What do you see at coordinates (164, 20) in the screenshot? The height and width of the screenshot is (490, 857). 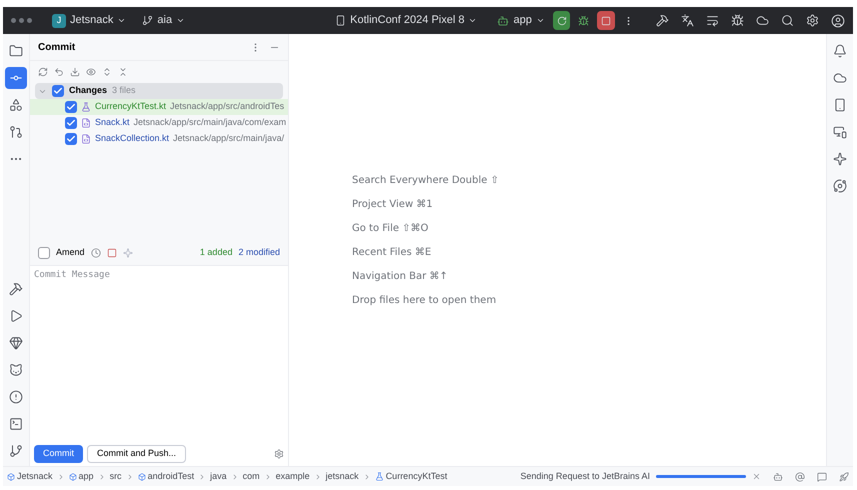 I see `branch-selector: aia` at bounding box center [164, 20].